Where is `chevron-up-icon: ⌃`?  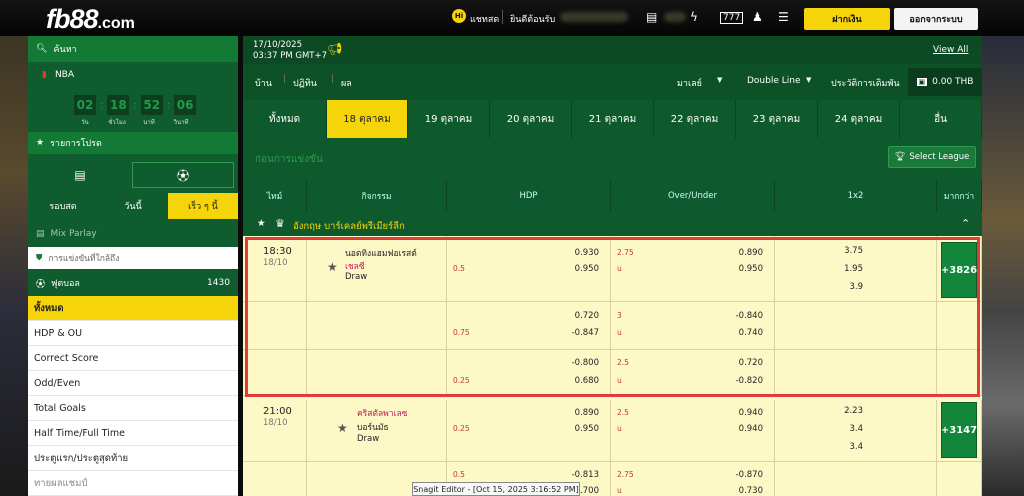
chevron-up-icon: ⌃ is located at coordinates (965, 223).